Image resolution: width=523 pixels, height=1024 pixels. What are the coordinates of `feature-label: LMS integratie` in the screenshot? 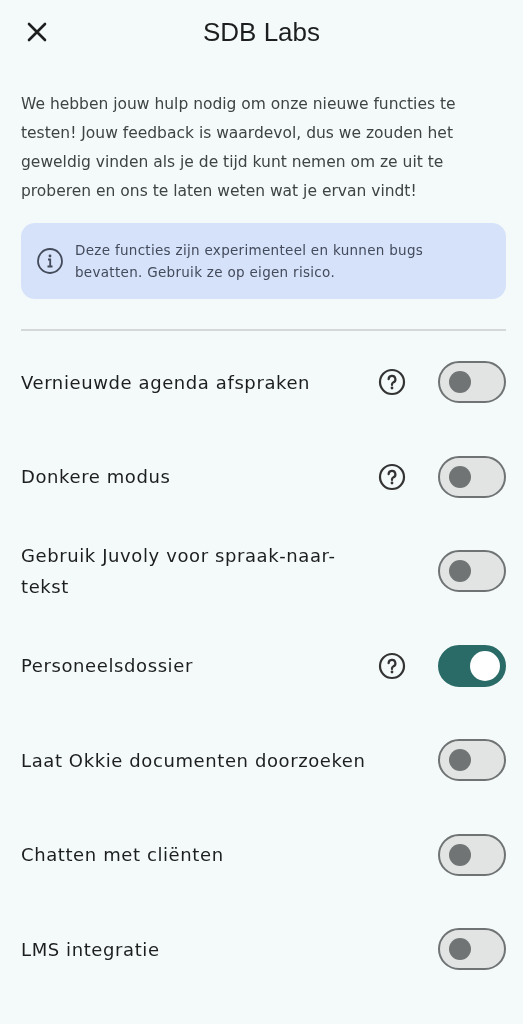 It's located at (91, 949).